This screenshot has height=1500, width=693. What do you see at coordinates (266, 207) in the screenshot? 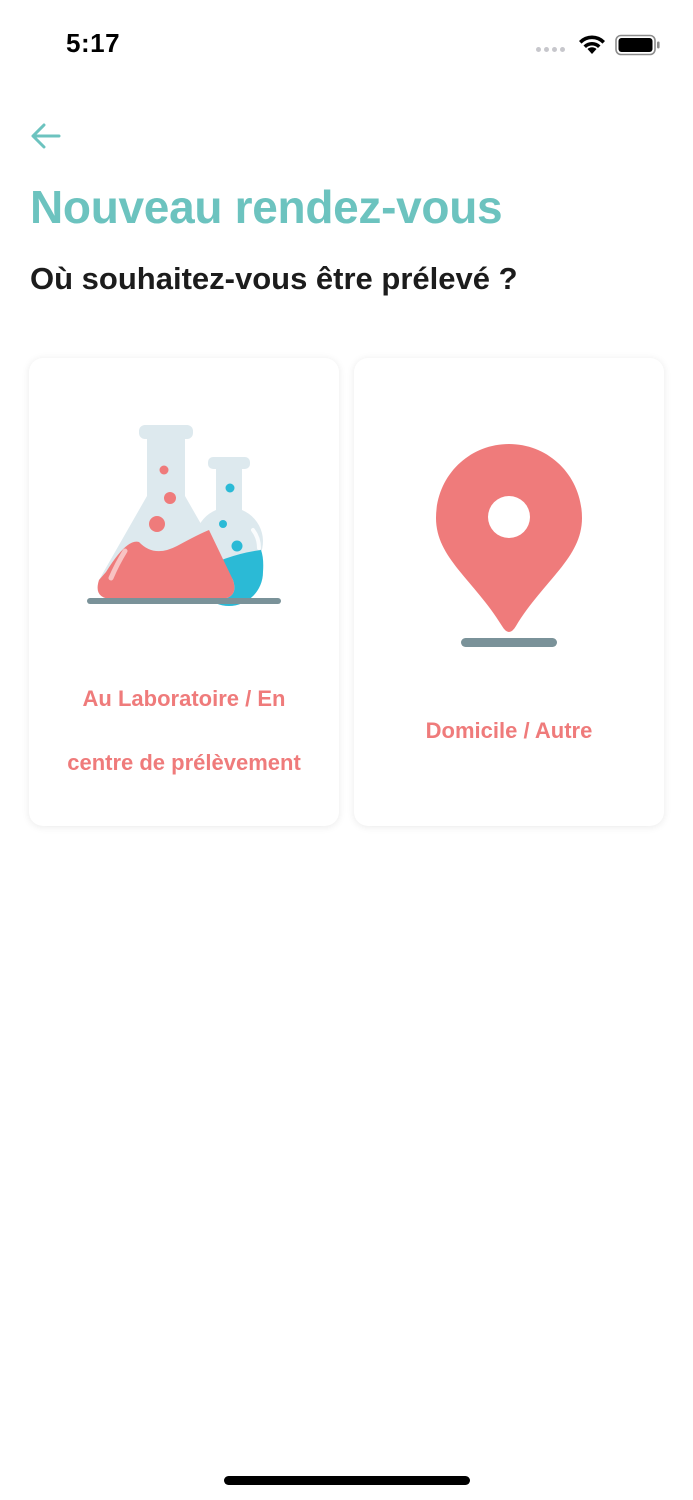
I see `page-title: Nouveau rendez-vous` at bounding box center [266, 207].